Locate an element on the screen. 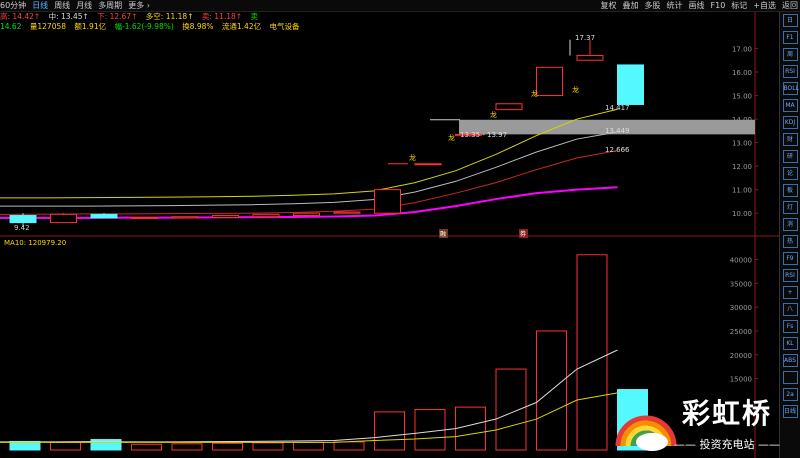 This screenshot has height=458, width=800. sidebar-tool-19: KL is located at coordinates (790, 343).